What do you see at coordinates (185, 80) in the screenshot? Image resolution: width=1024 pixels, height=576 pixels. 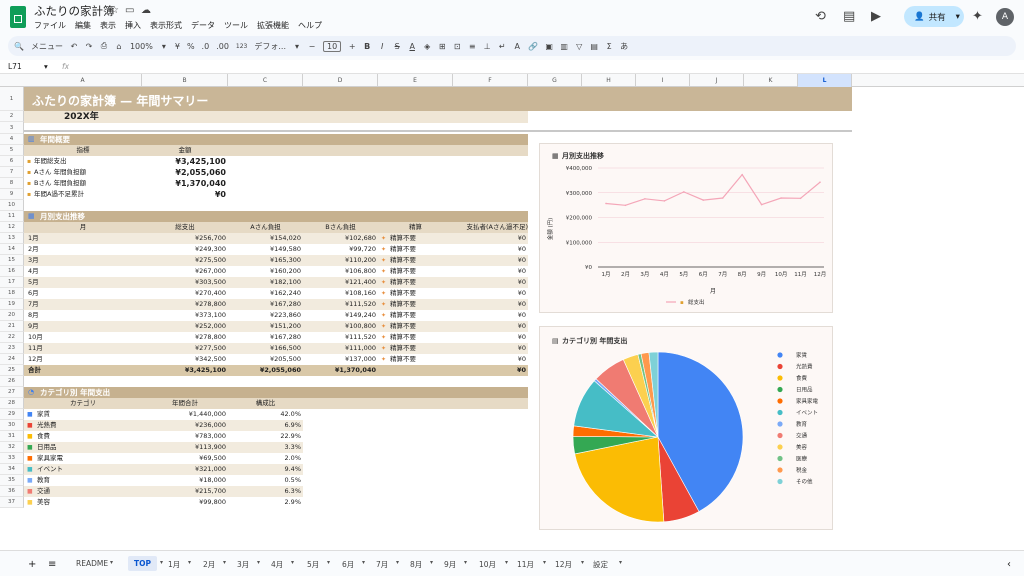 I see `column-header: B` at bounding box center [185, 80].